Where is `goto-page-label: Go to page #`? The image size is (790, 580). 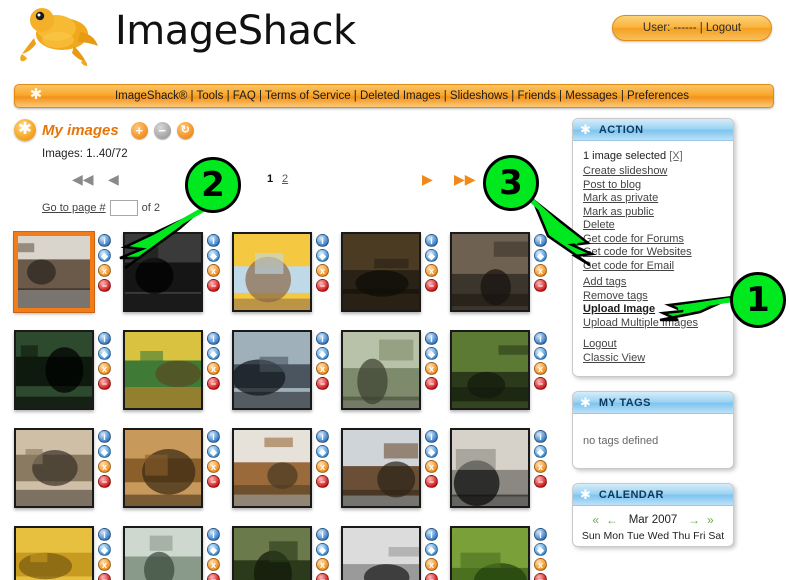
goto-page-label: Go to page # is located at coordinates (74, 208).